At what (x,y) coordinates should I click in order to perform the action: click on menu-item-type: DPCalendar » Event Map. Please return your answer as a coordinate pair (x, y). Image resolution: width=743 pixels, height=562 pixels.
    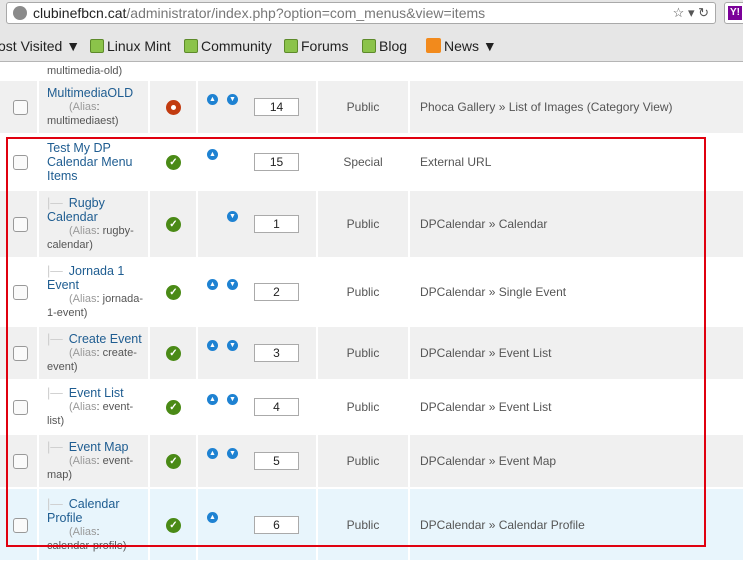
    Looking at the image, I should click on (488, 461).